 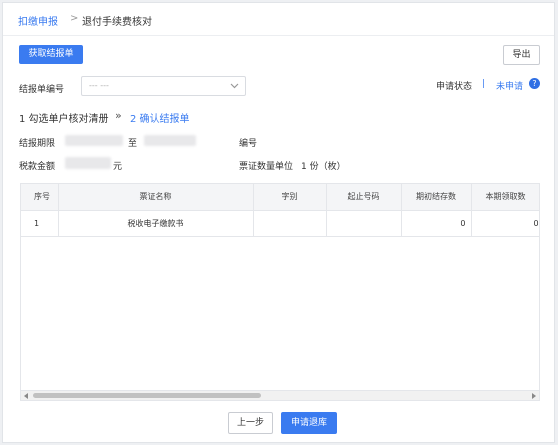 What do you see at coordinates (280, 395) in the screenshot?
I see `horizontal-scrollbar` at bounding box center [280, 395].